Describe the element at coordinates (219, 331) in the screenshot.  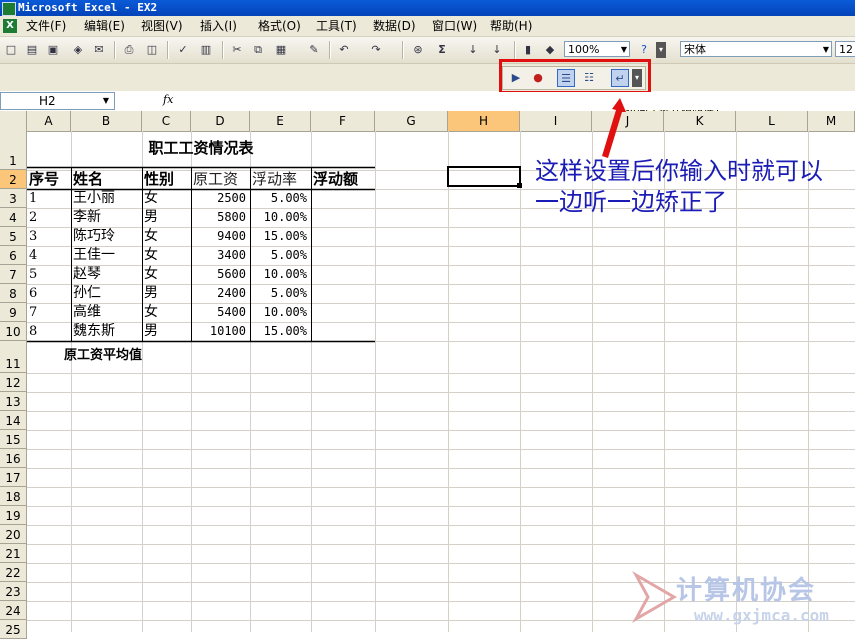
I see `table-cell: 10100` at that location.